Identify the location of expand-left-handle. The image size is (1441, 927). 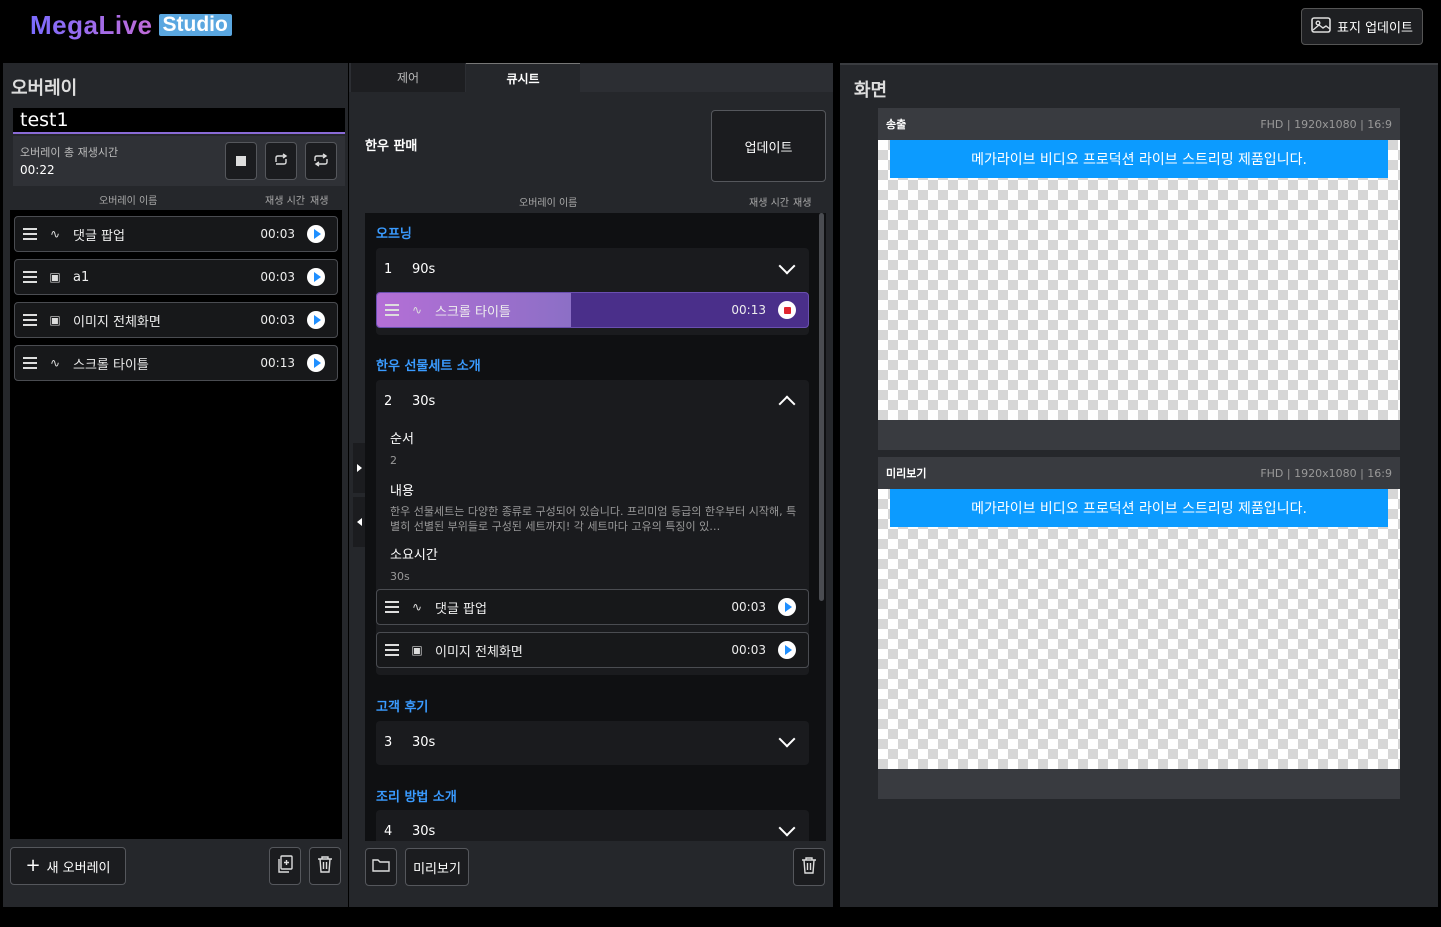
(359, 468).